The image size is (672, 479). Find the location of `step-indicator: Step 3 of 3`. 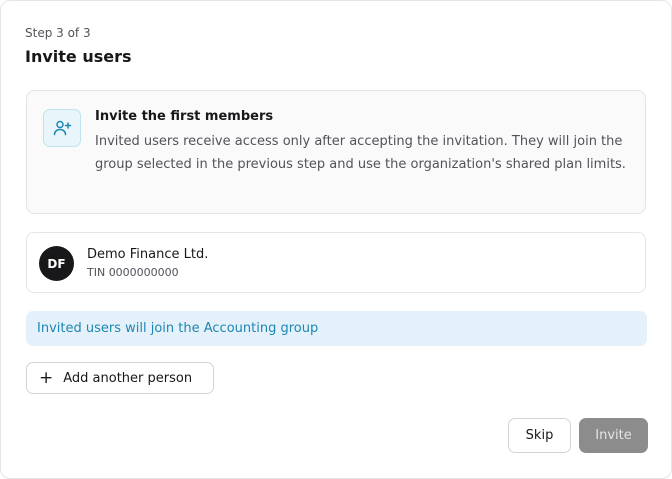

step-indicator: Step 3 of 3 is located at coordinates (58, 33).